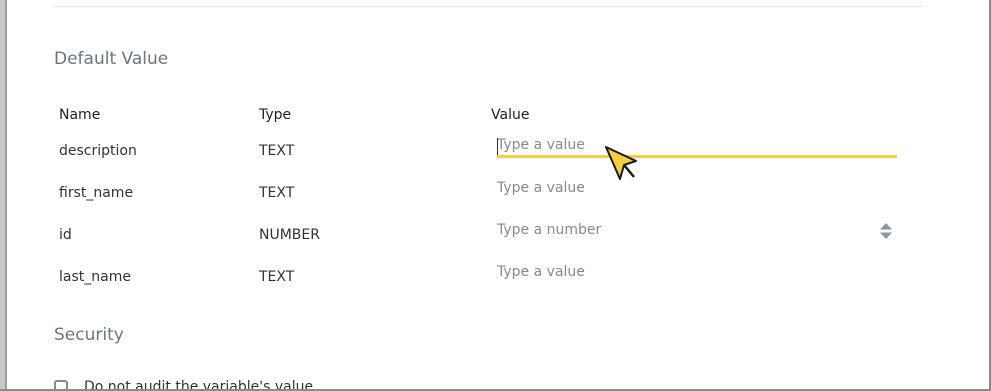 This screenshot has height=391, width=991. Describe the element at coordinates (89, 335) in the screenshot. I see `security-title: Security` at that location.